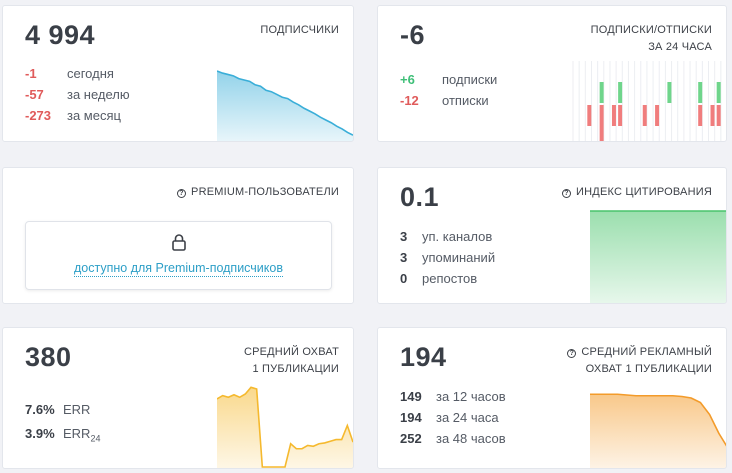 This screenshot has width=732, height=473. Describe the element at coordinates (453, 396) in the screenshot. I see `stat-row: 149 за 12 часов` at that location.